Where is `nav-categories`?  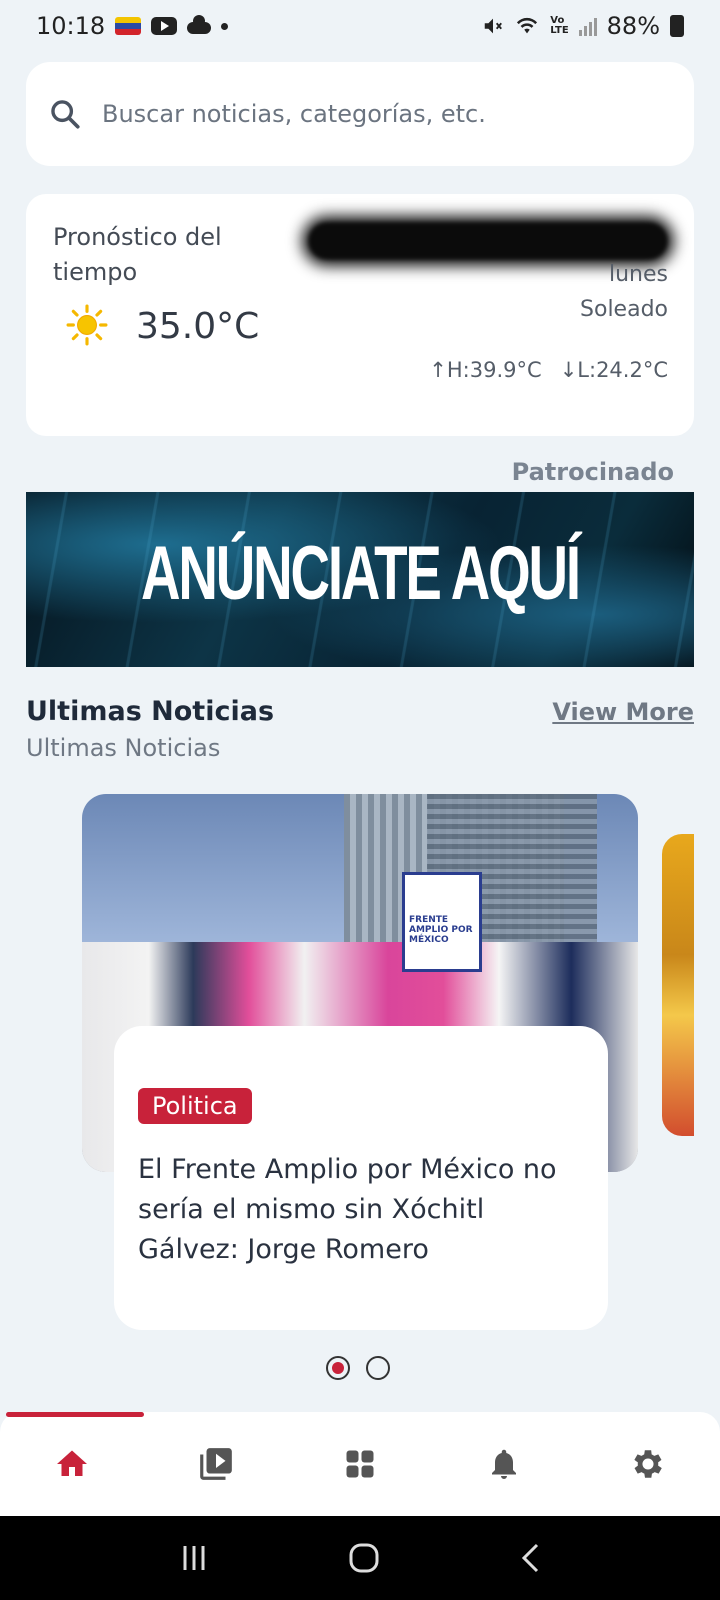 nav-categories is located at coordinates (360, 1464).